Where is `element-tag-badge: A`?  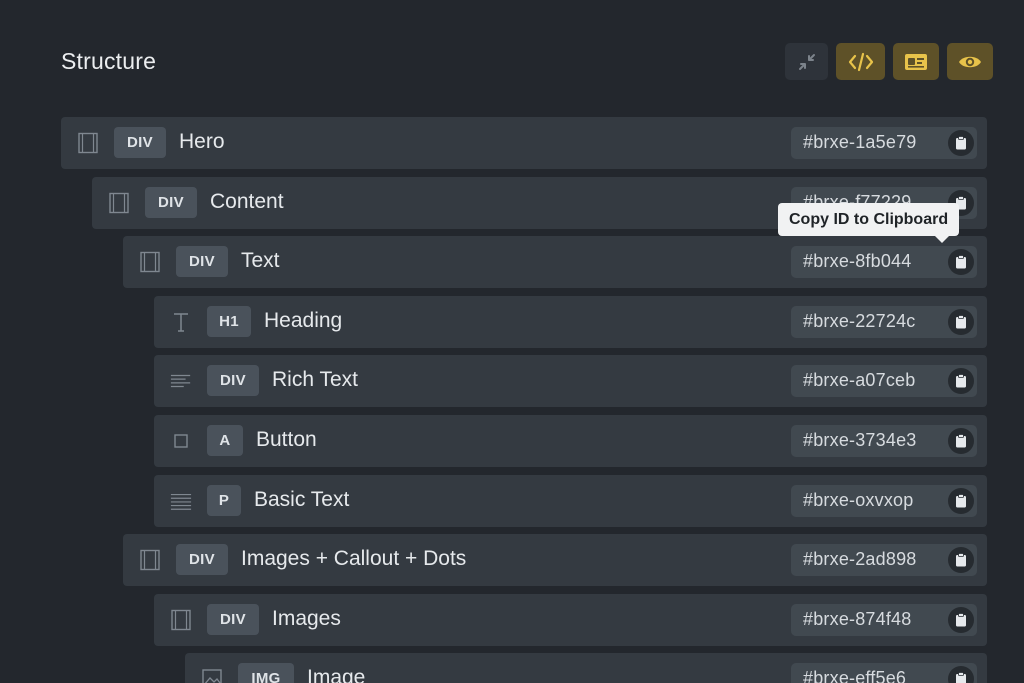
element-tag-badge: A is located at coordinates (225, 440).